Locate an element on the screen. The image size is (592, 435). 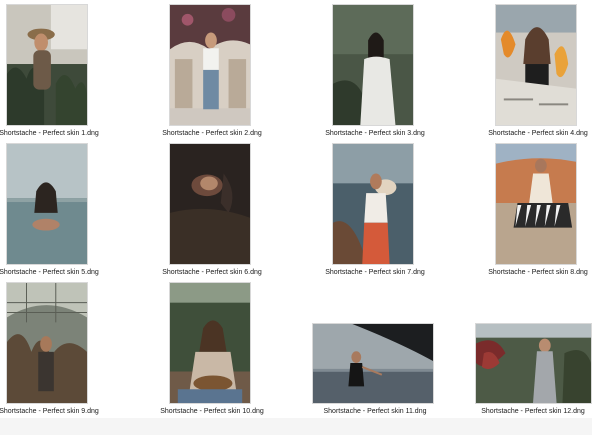
file-item: Shortstache - Perfect skin 6.dng is located at coordinates (227, 210).